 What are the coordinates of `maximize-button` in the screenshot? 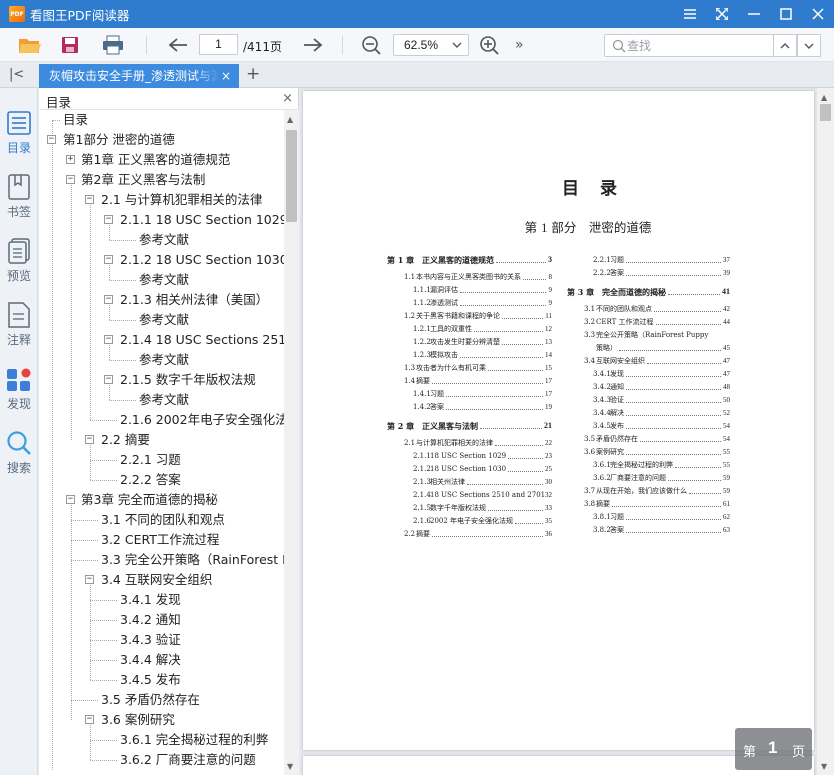 It's located at (786, 14).